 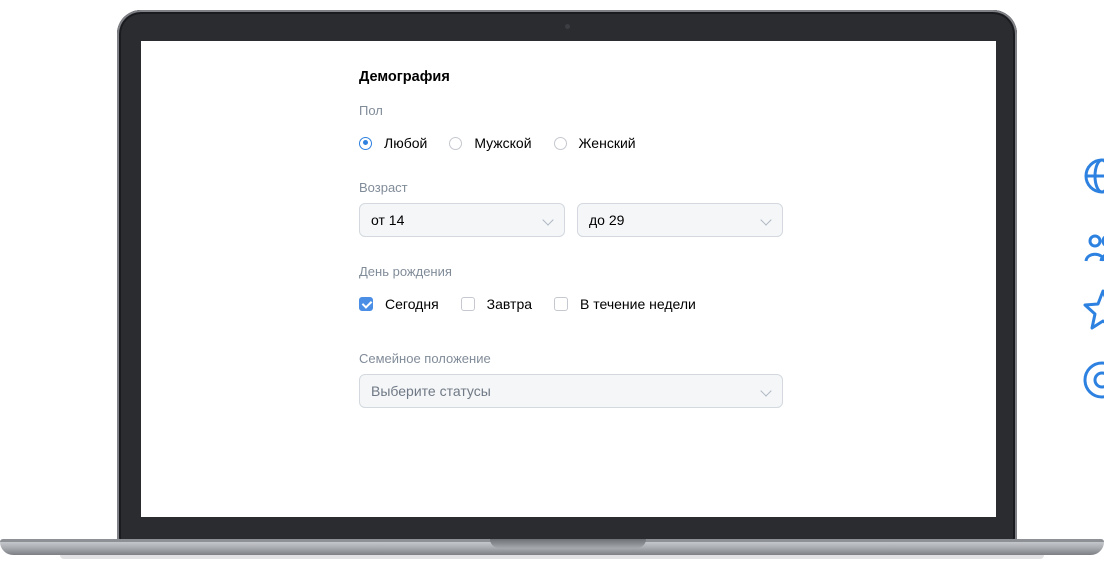 What do you see at coordinates (638, 304) in the screenshot?
I see `checkbox-label: В течение недели` at bounding box center [638, 304].